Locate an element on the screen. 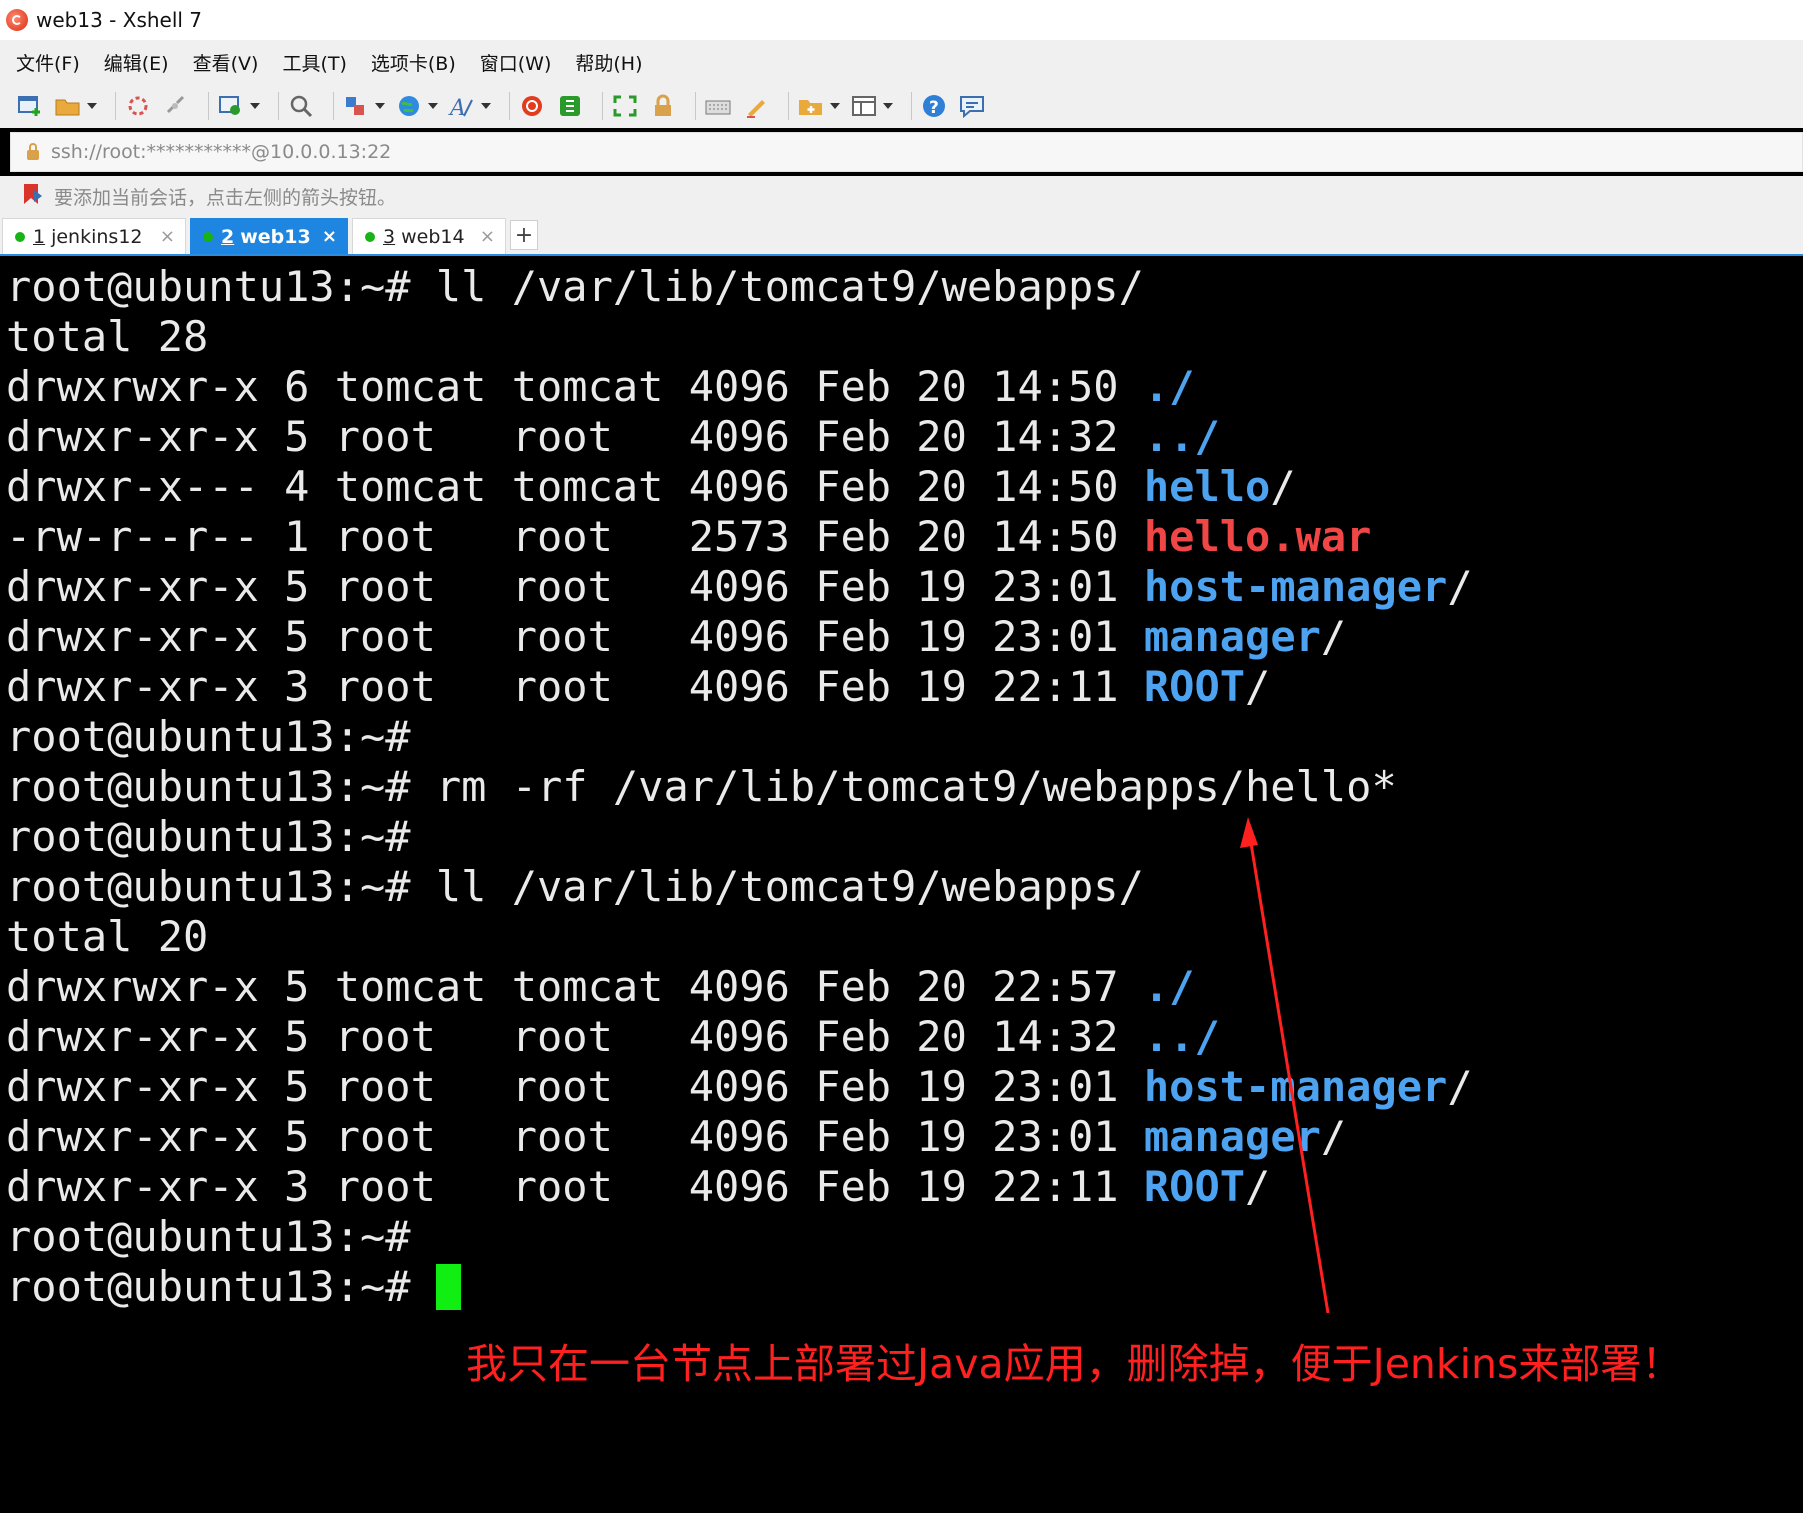  font-button: A is located at coordinates (469, 106).